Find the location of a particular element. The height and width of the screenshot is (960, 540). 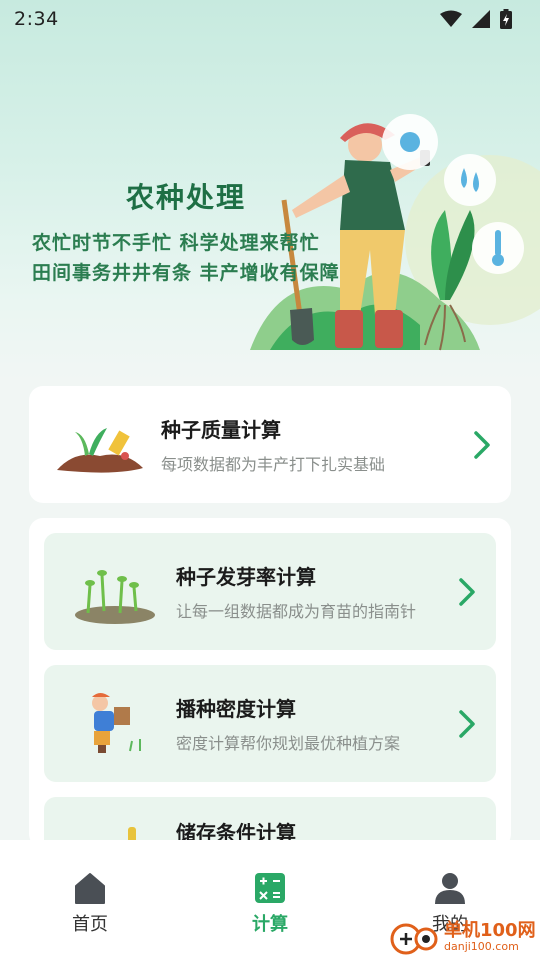

tab-home-label: 首页 is located at coordinates (90, 924).